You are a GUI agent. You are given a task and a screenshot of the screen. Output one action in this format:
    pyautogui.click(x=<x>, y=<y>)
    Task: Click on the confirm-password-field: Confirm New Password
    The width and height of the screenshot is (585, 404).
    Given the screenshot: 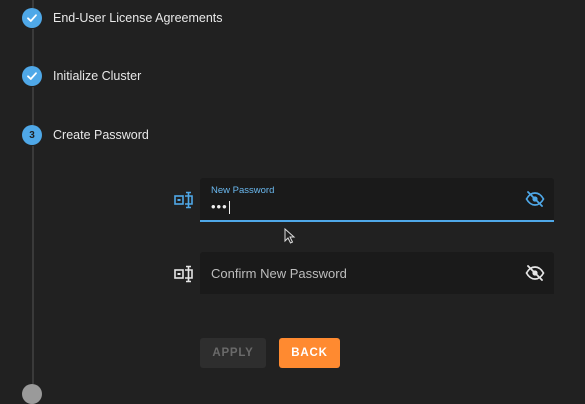 What is the action you would take?
    pyautogui.click(x=377, y=273)
    